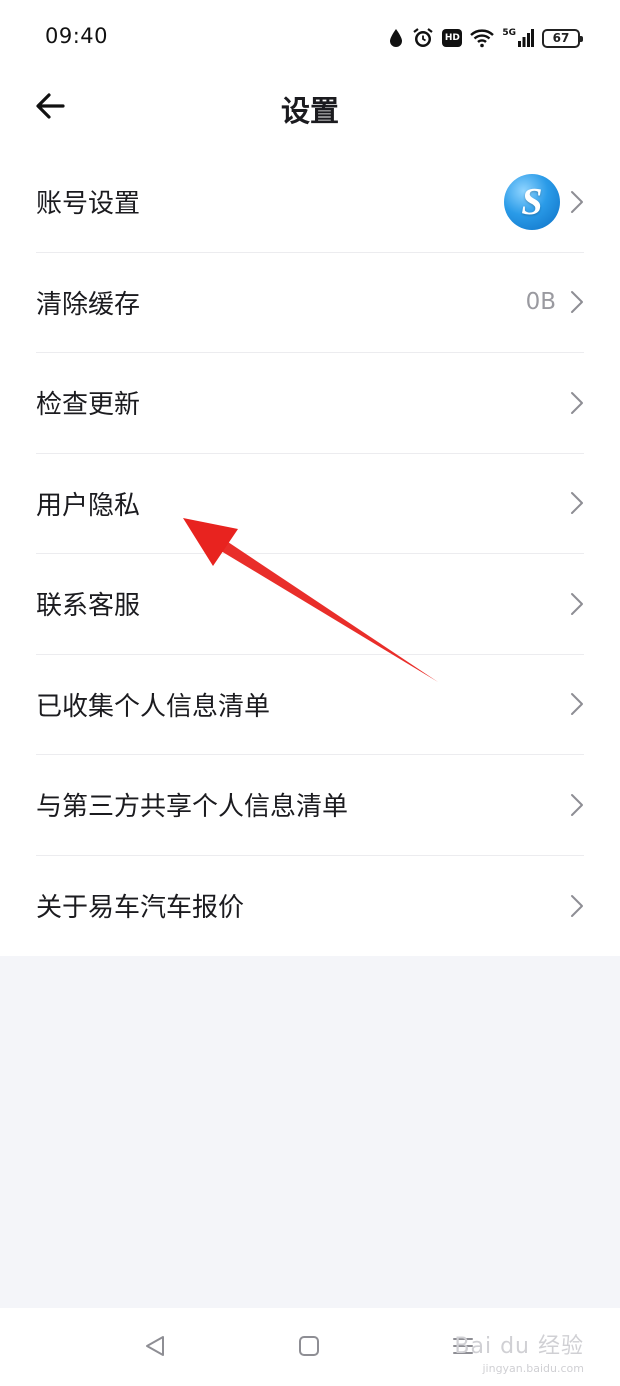  Describe the element at coordinates (310, 403) in the screenshot. I see `settings-item-check-update: 检查更新` at that location.